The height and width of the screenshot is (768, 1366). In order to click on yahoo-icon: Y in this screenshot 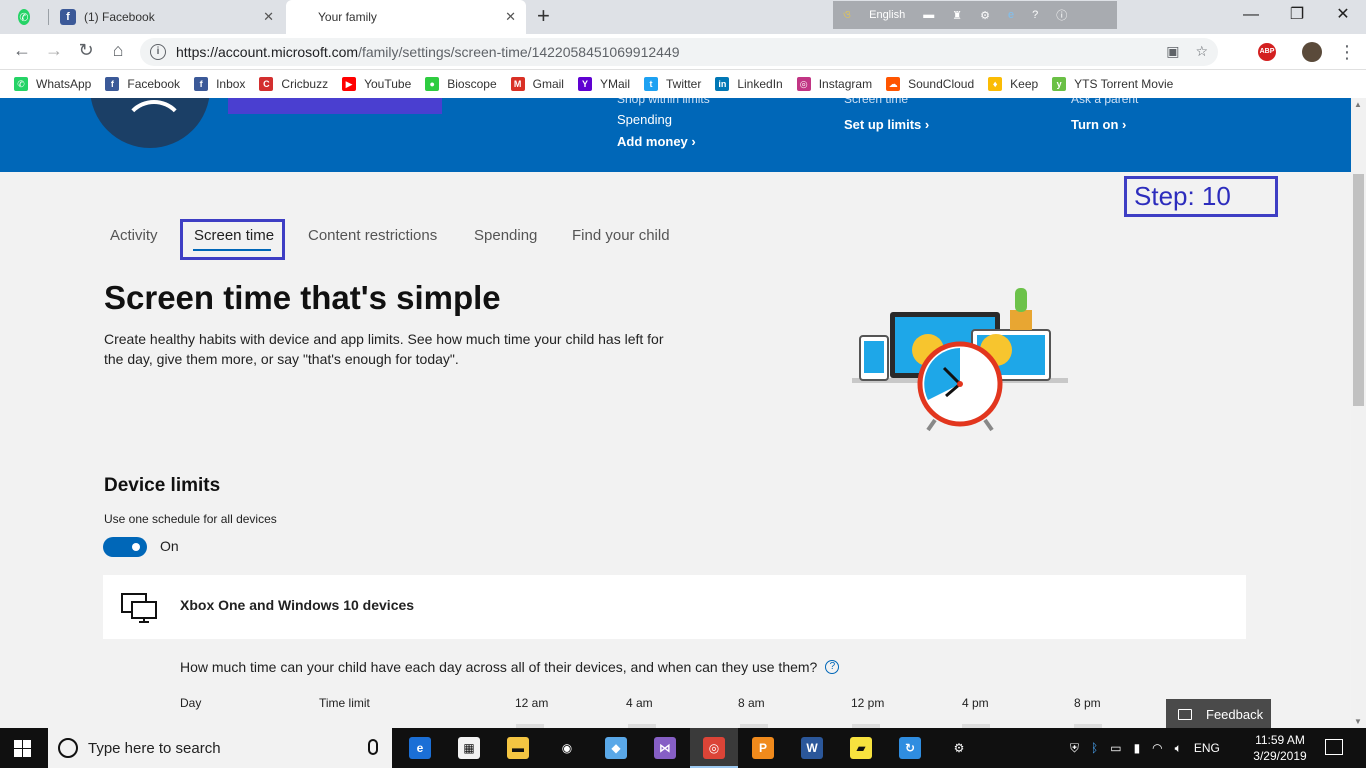, I will do `click(584, 84)`.